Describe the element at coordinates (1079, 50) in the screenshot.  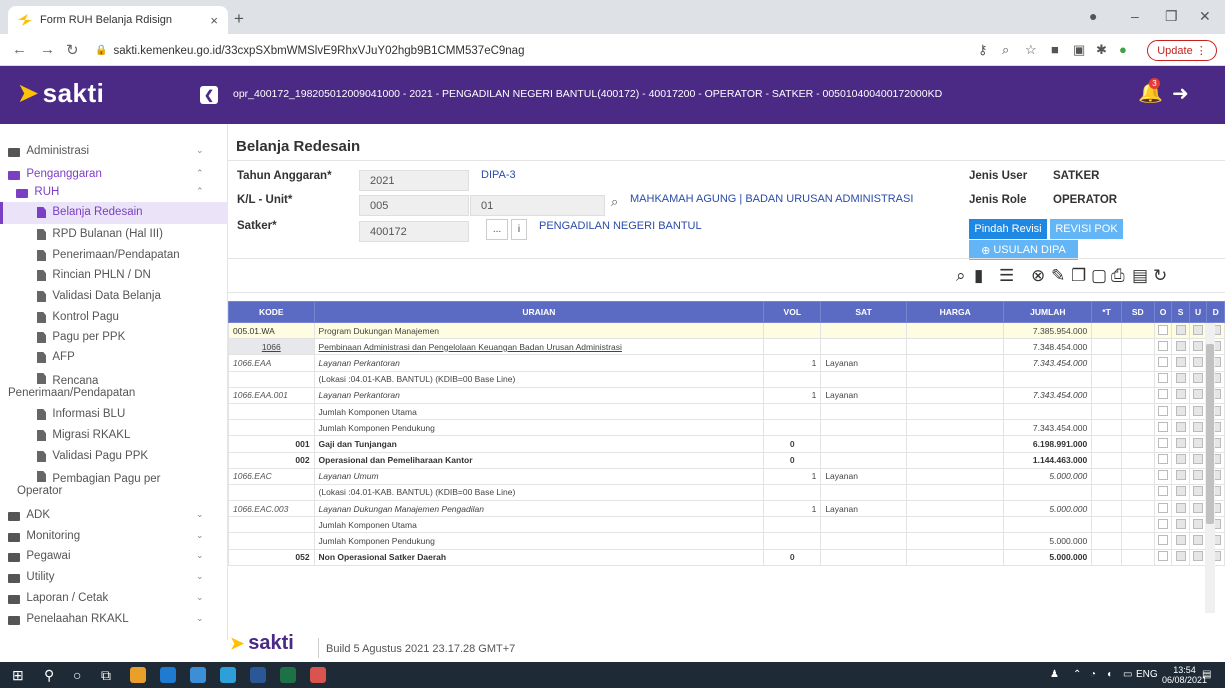
I see `media-icon: ▣` at that location.